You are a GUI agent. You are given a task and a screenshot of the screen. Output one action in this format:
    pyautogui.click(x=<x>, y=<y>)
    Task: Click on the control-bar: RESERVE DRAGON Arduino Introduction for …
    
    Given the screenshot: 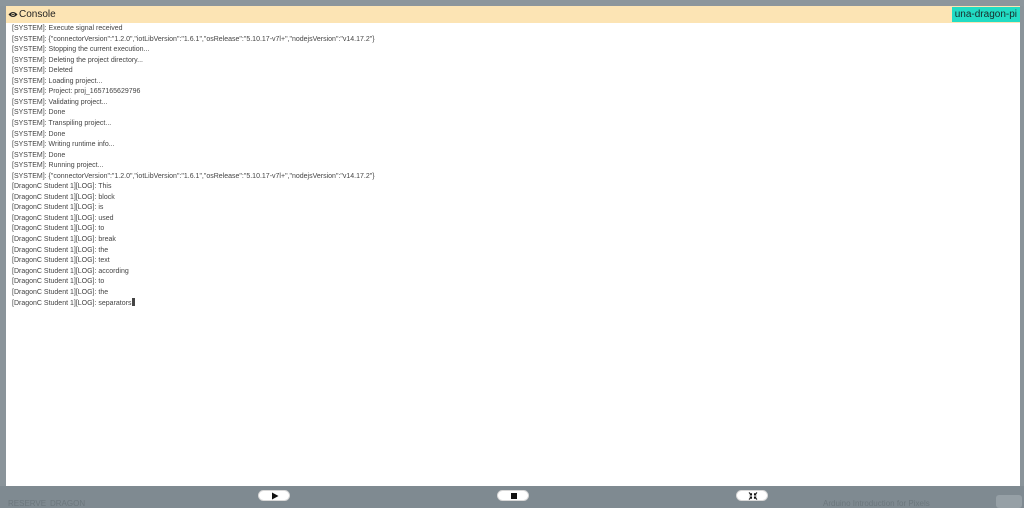 What is the action you would take?
    pyautogui.click(x=512, y=497)
    